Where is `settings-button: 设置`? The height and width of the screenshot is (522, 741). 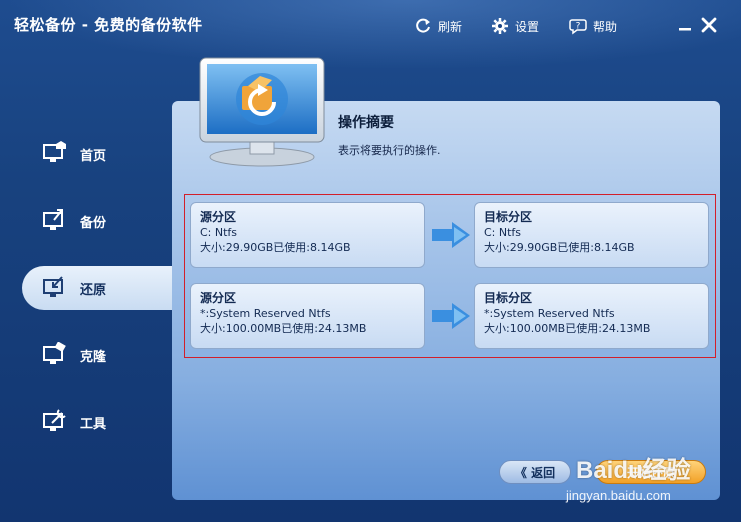 settings-button: 设置 is located at coordinates (515, 26).